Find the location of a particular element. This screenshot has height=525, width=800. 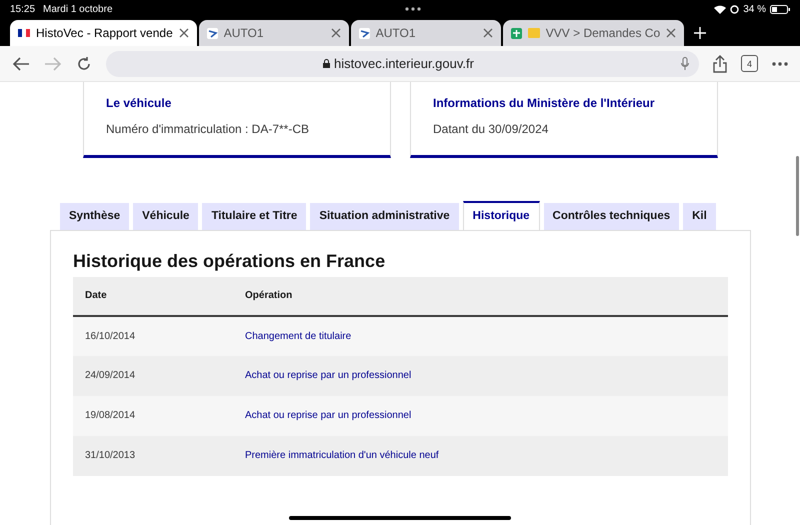

battery-icon is located at coordinates (780, 9).